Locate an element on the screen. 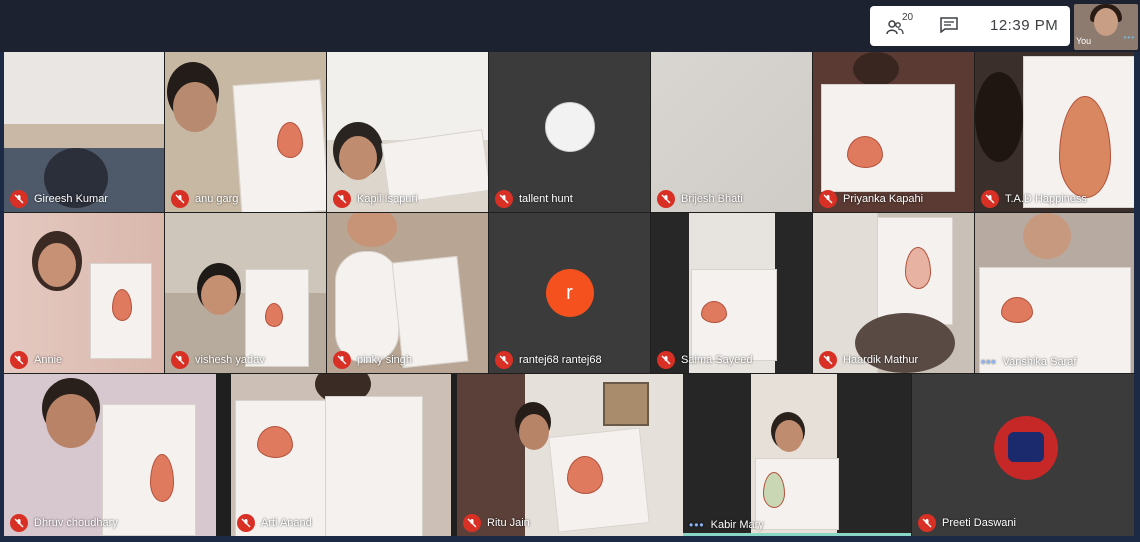 Image resolution: width=1140 pixels, height=542 pixels. active-speaker-bar is located at coordinates (797, 534).